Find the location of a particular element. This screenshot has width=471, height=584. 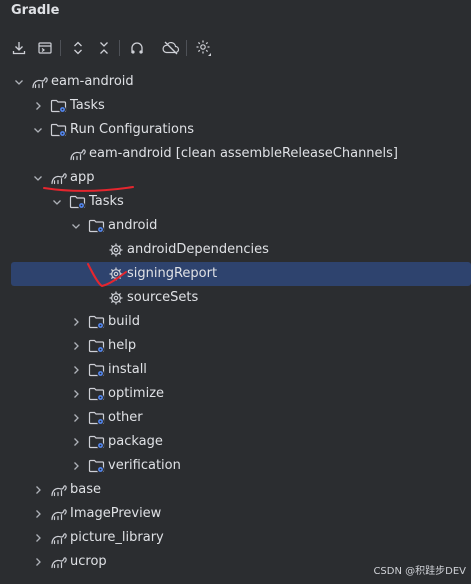

tree-row-label: app is located at coordinates (82, 177).